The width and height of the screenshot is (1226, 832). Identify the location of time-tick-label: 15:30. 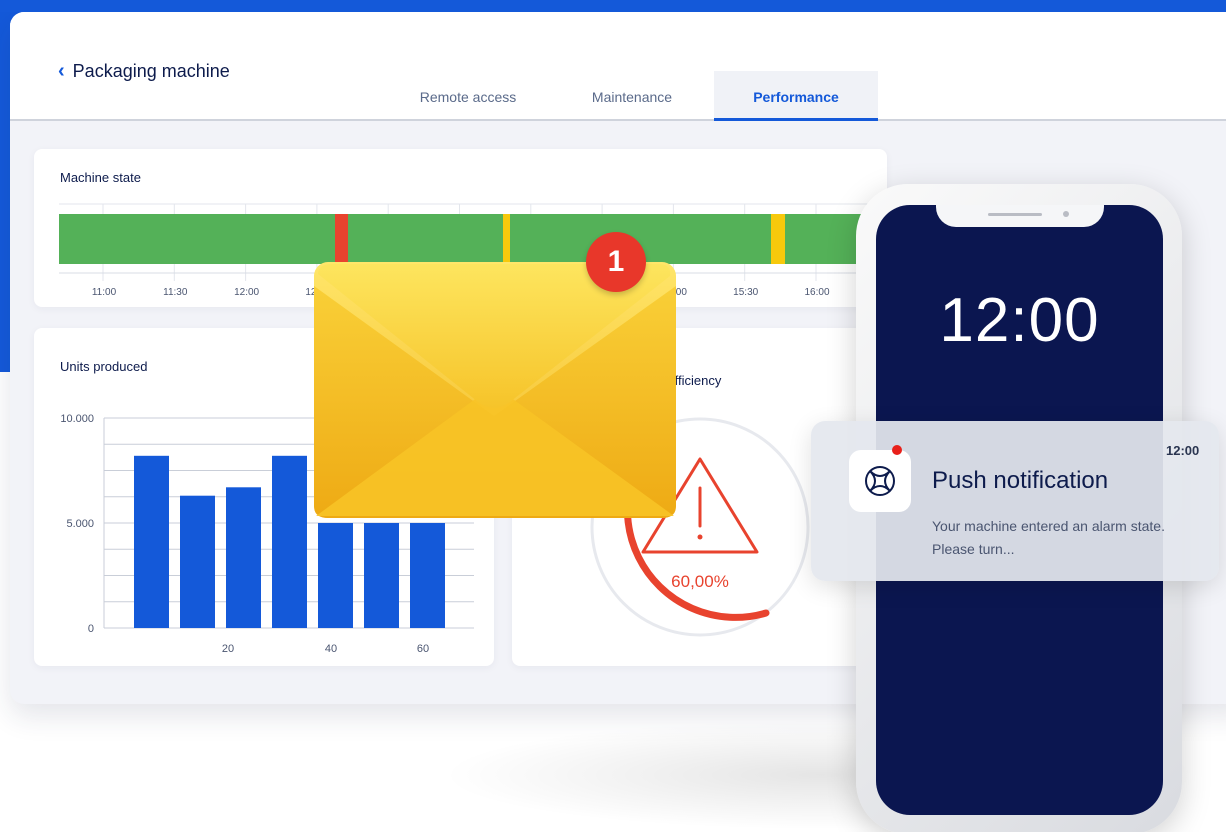
(745, 292).